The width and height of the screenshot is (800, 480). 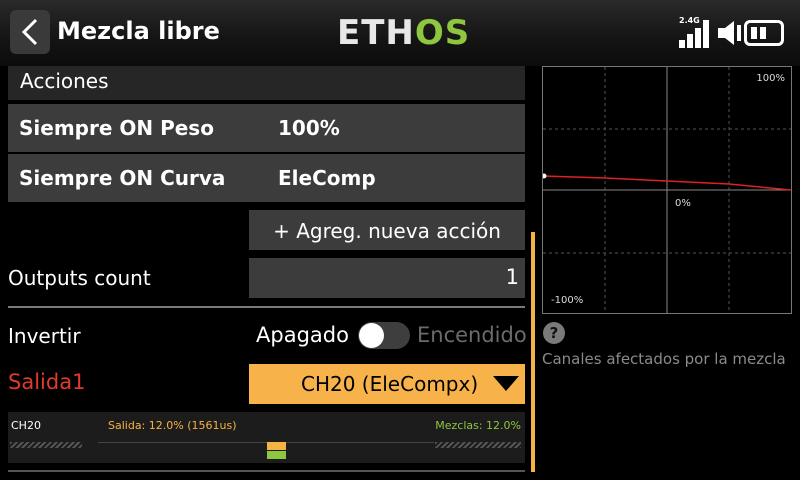 What do you see at coordinates (567, 300) in the screenshot?
I see `graph-label-bottom: -100%` at bounding box center [567, 300].